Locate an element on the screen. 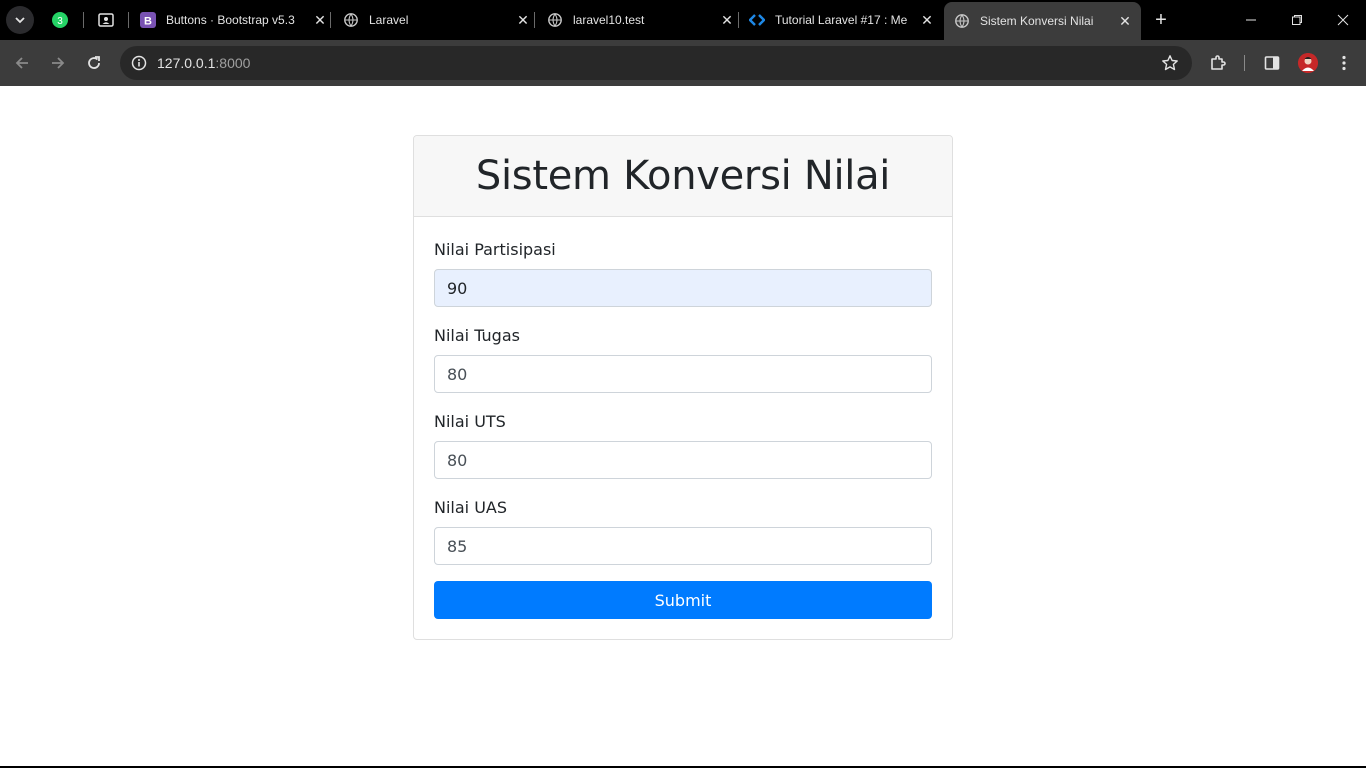 This screenshot has width=1366, height=768. tab-search-button is located at coordinates (20, 20).